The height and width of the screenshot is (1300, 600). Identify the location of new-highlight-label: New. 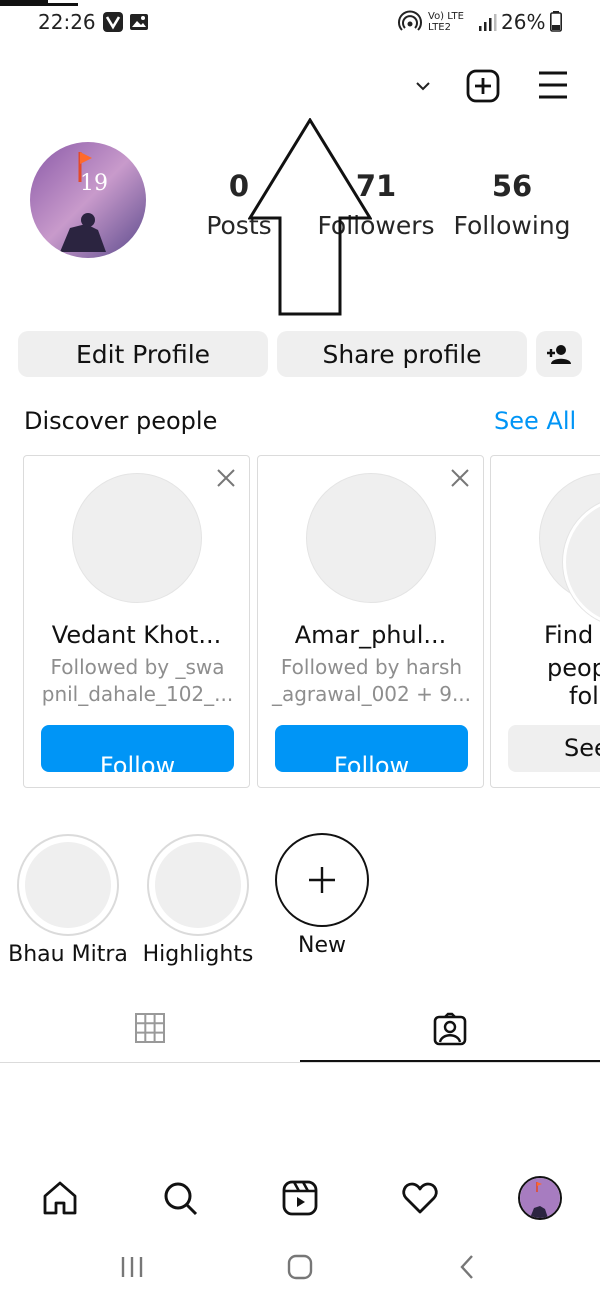
(322, 945).